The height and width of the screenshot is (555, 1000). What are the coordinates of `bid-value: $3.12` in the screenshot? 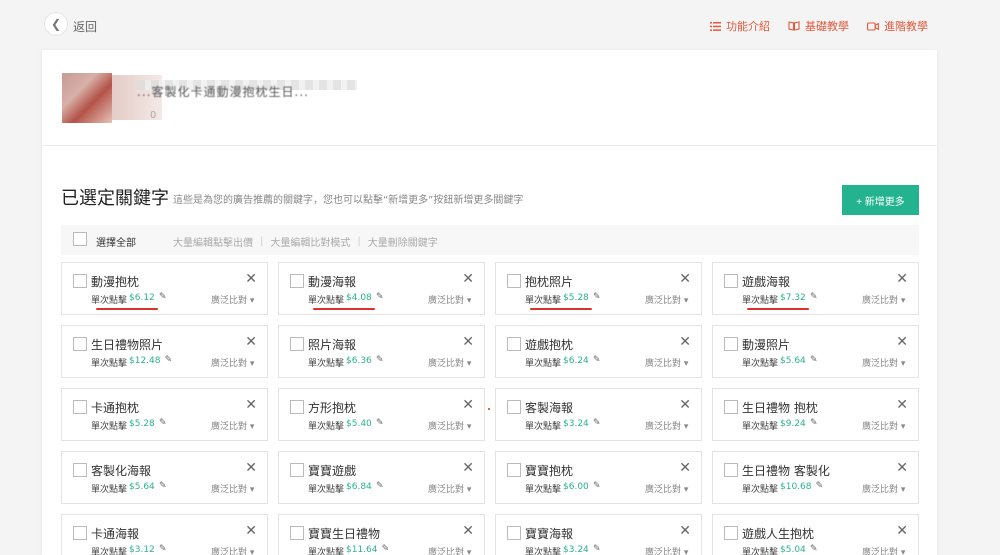 It's located at (142, 550).